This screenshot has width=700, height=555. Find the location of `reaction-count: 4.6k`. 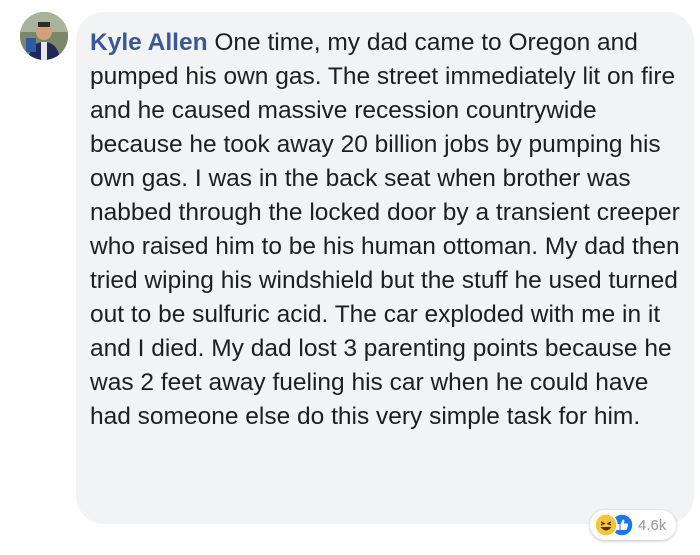

reaction-count: 4.6k is located at coordinates (652, 525).